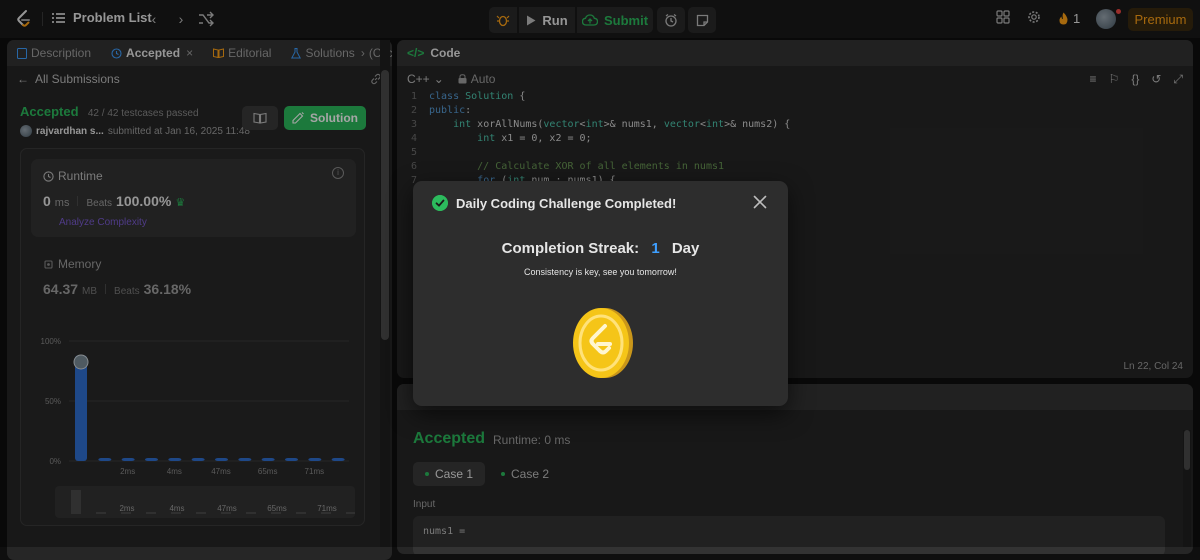 Image resolution: width=1200 pixels, height=560 pixels. What do you see at coordinates (603, 343) in the screenshot?
I see `leetcode-coin-icon` at bounding box center [603, 343].